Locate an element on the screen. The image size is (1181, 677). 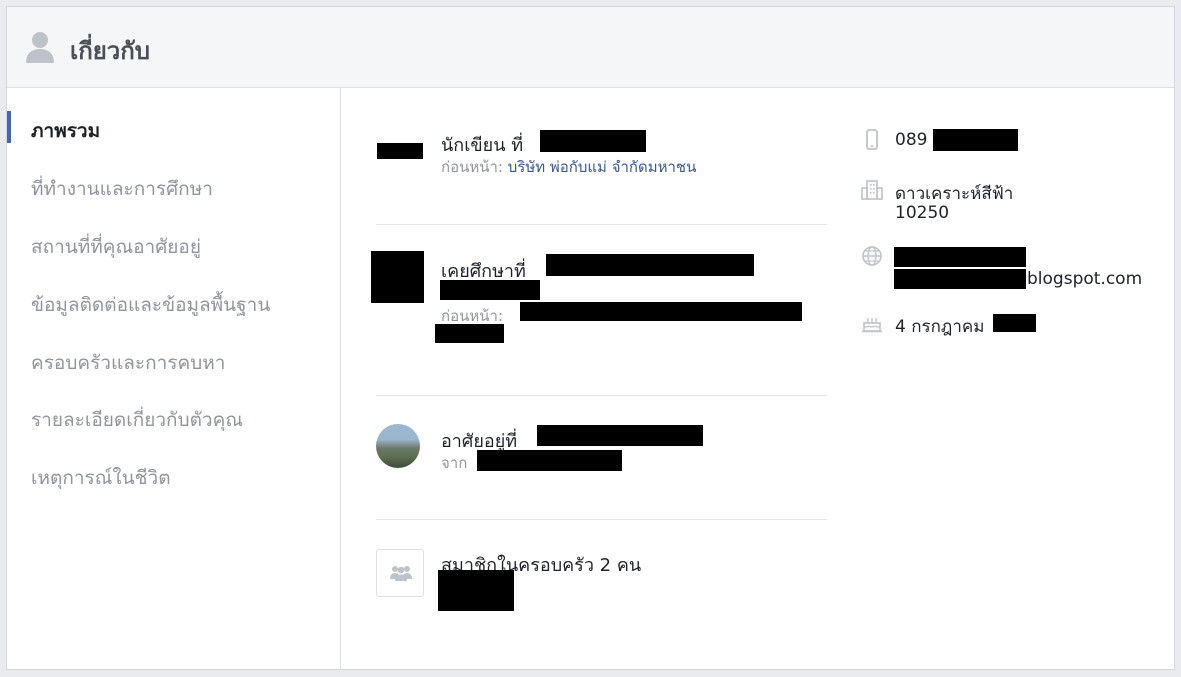
current-city-redacted is located at coordinates (620, 435).